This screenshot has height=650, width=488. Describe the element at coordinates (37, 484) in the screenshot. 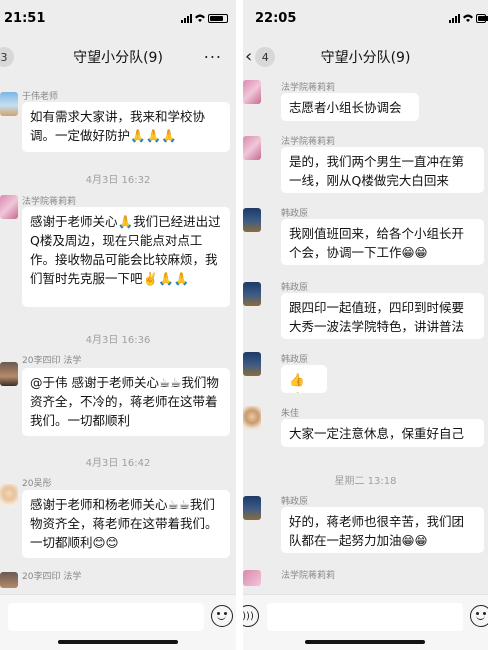

I see `sender-name: 20吴彤` at that location.